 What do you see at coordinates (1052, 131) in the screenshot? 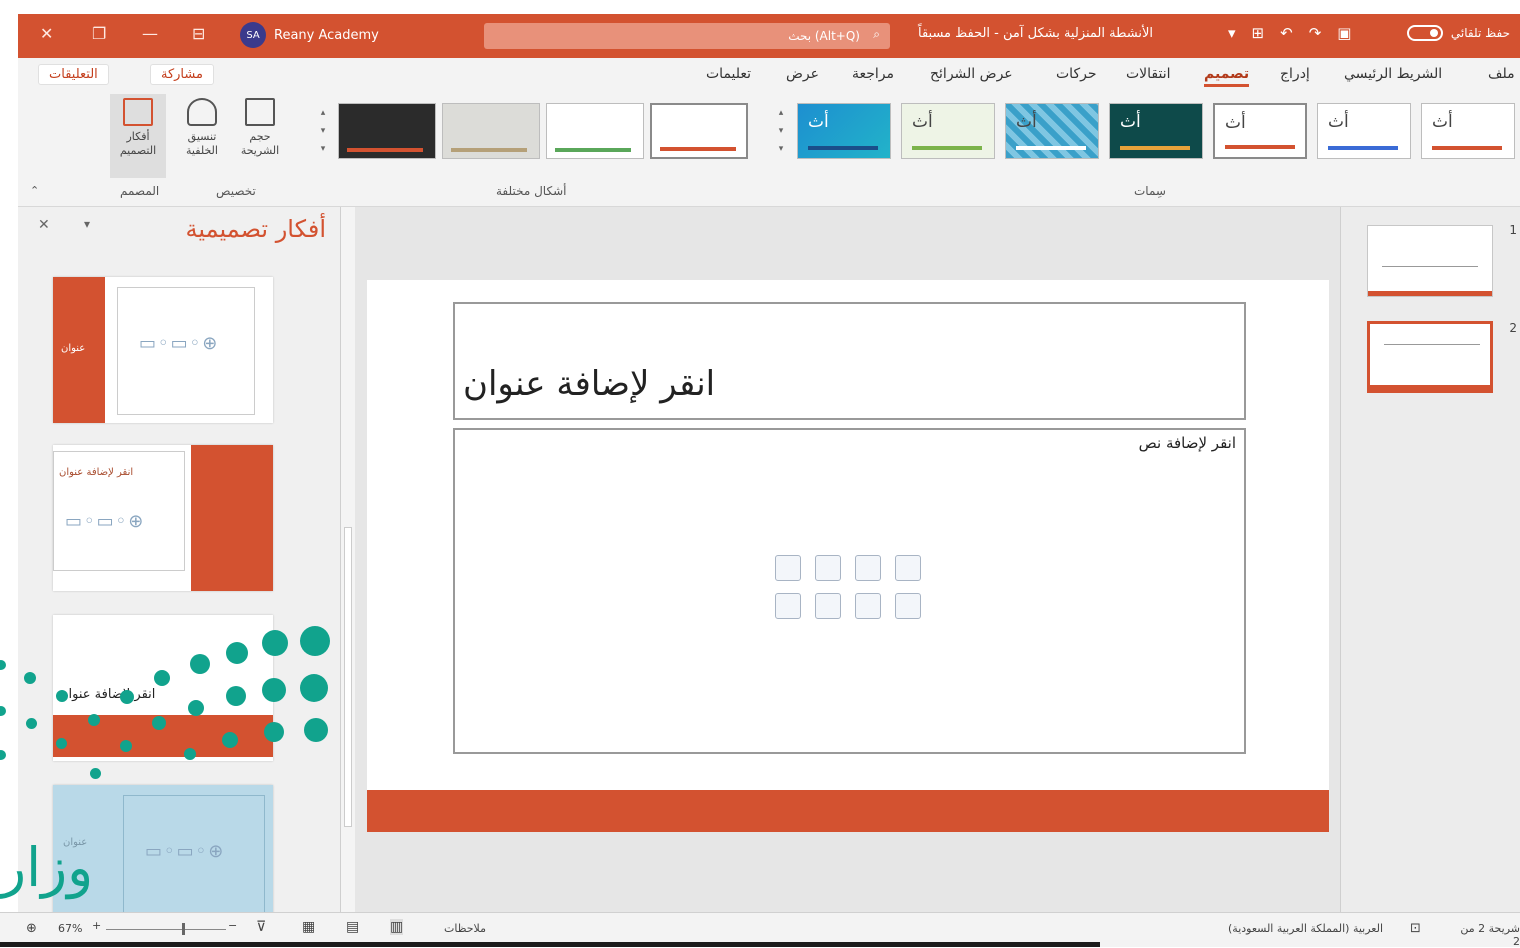
I see `theme-pattern: أث` at bounding box center [1052, 131].